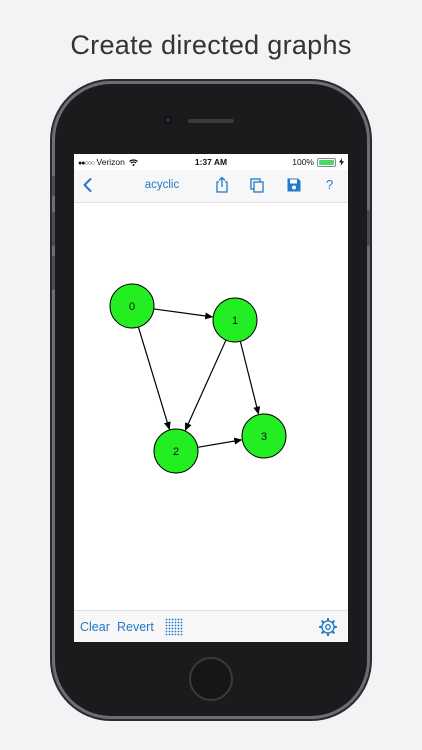  What do you see at coordinates (53, 273) in the screenshot?
I see `volume-down-button` at bounding box center [53, 273].